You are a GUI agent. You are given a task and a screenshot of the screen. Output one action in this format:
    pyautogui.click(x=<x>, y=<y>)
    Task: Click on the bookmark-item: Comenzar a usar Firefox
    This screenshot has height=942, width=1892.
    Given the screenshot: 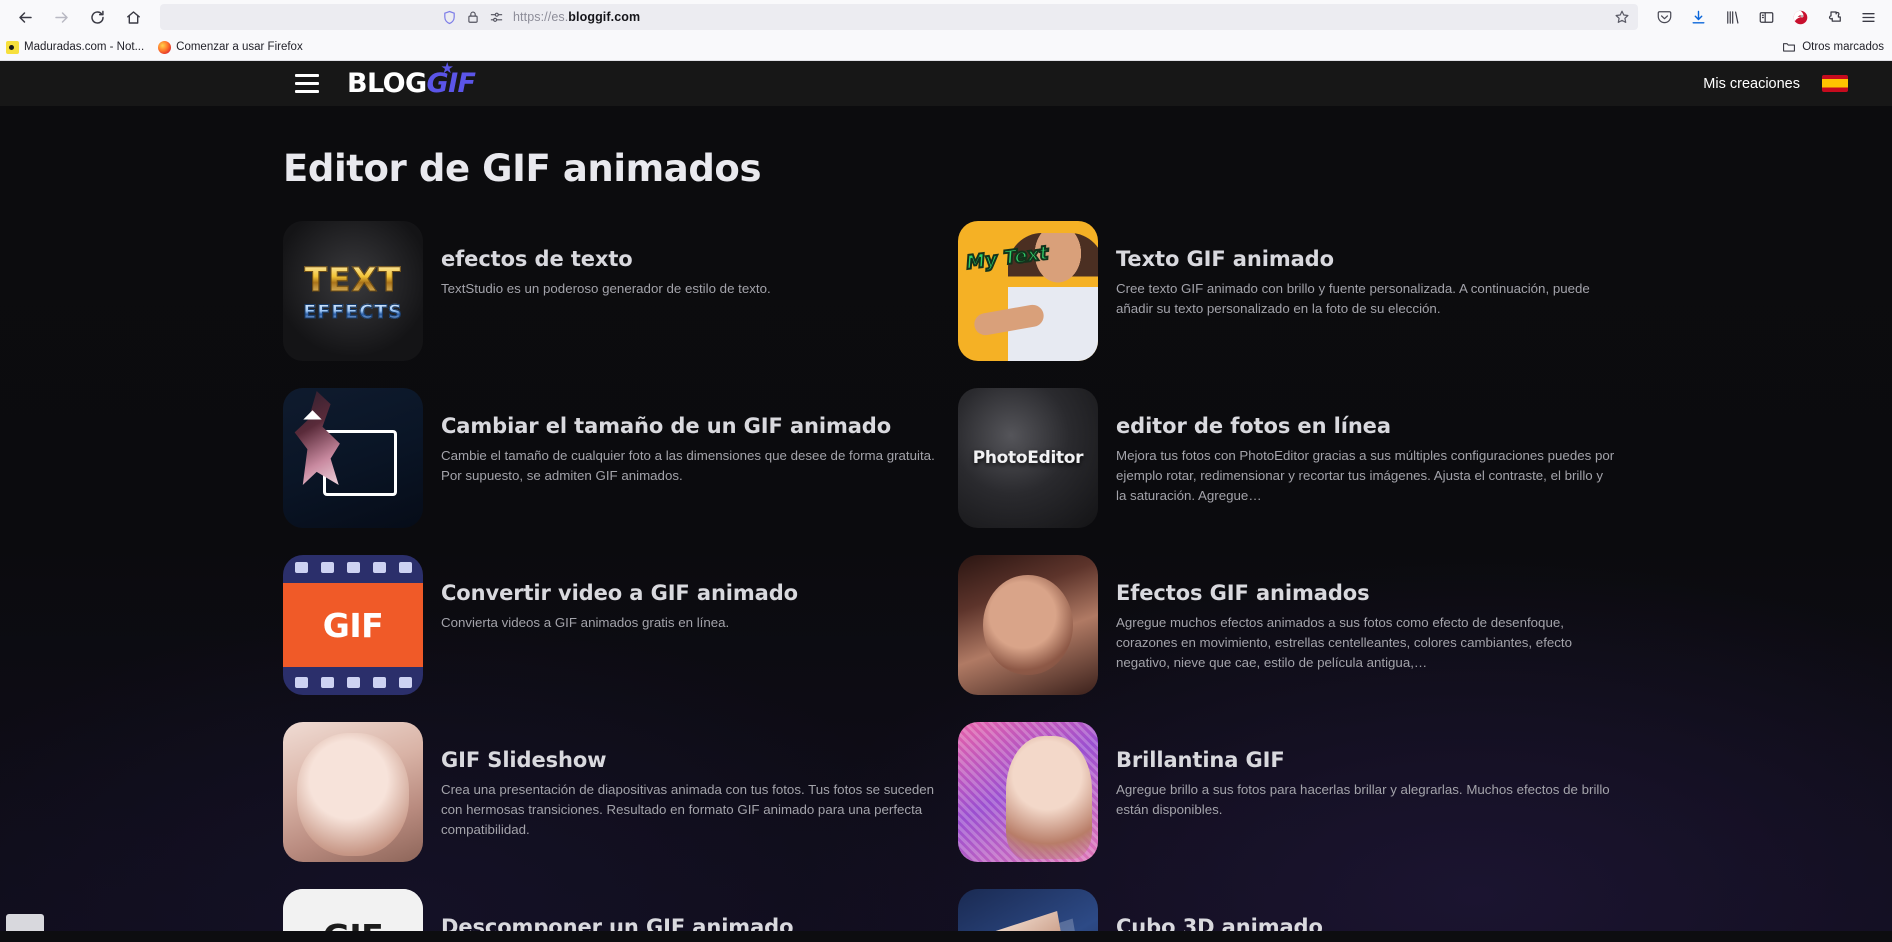 What is the action you would take?
    pyautogui.click(x=230, y=47)
    